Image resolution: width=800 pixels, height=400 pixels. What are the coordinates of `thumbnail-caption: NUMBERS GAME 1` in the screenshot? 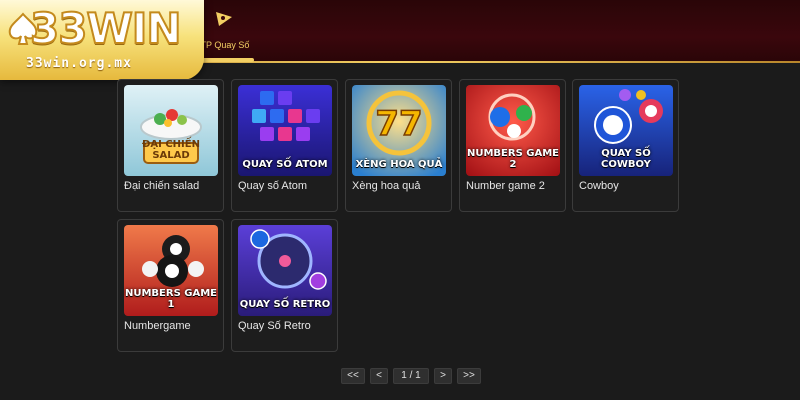 It's located at (170, 299).